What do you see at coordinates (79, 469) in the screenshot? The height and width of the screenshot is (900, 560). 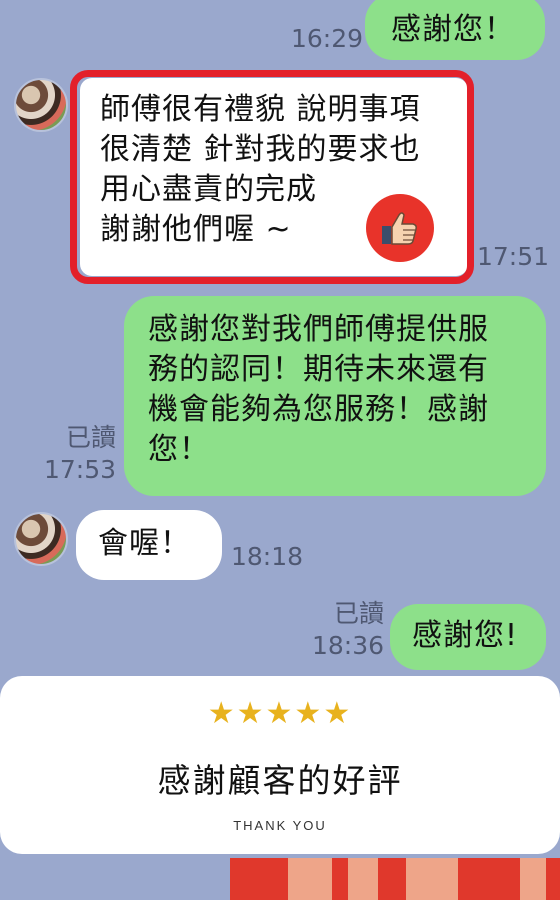 I see `message-time: 17:53` at bounding box center [79, 469].